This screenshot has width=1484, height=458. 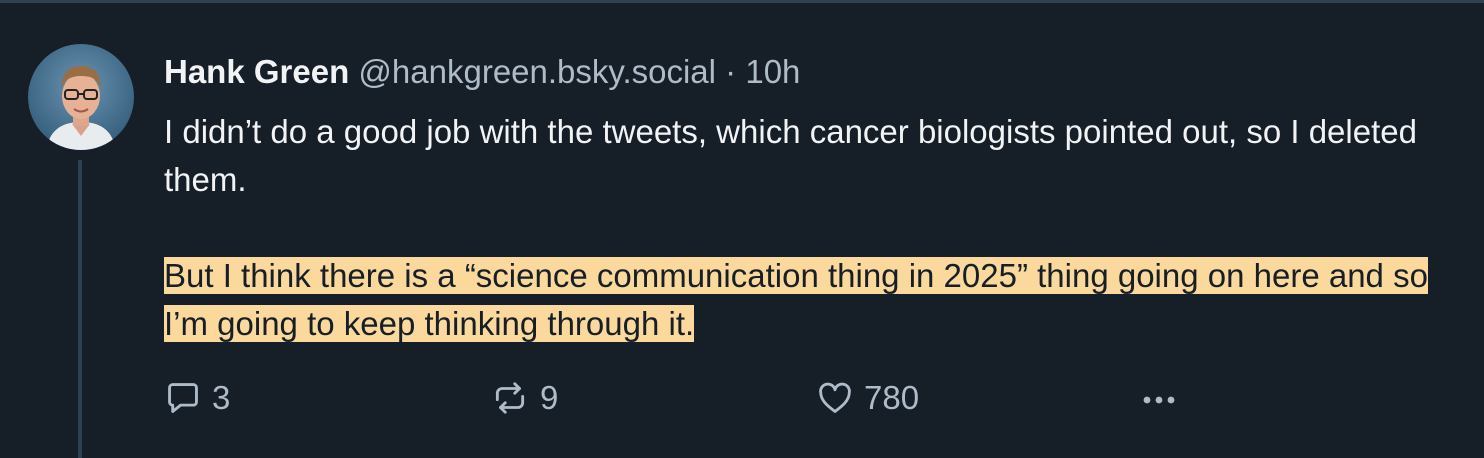 I want to click on like-button: 780, so click(x=867, y=398).